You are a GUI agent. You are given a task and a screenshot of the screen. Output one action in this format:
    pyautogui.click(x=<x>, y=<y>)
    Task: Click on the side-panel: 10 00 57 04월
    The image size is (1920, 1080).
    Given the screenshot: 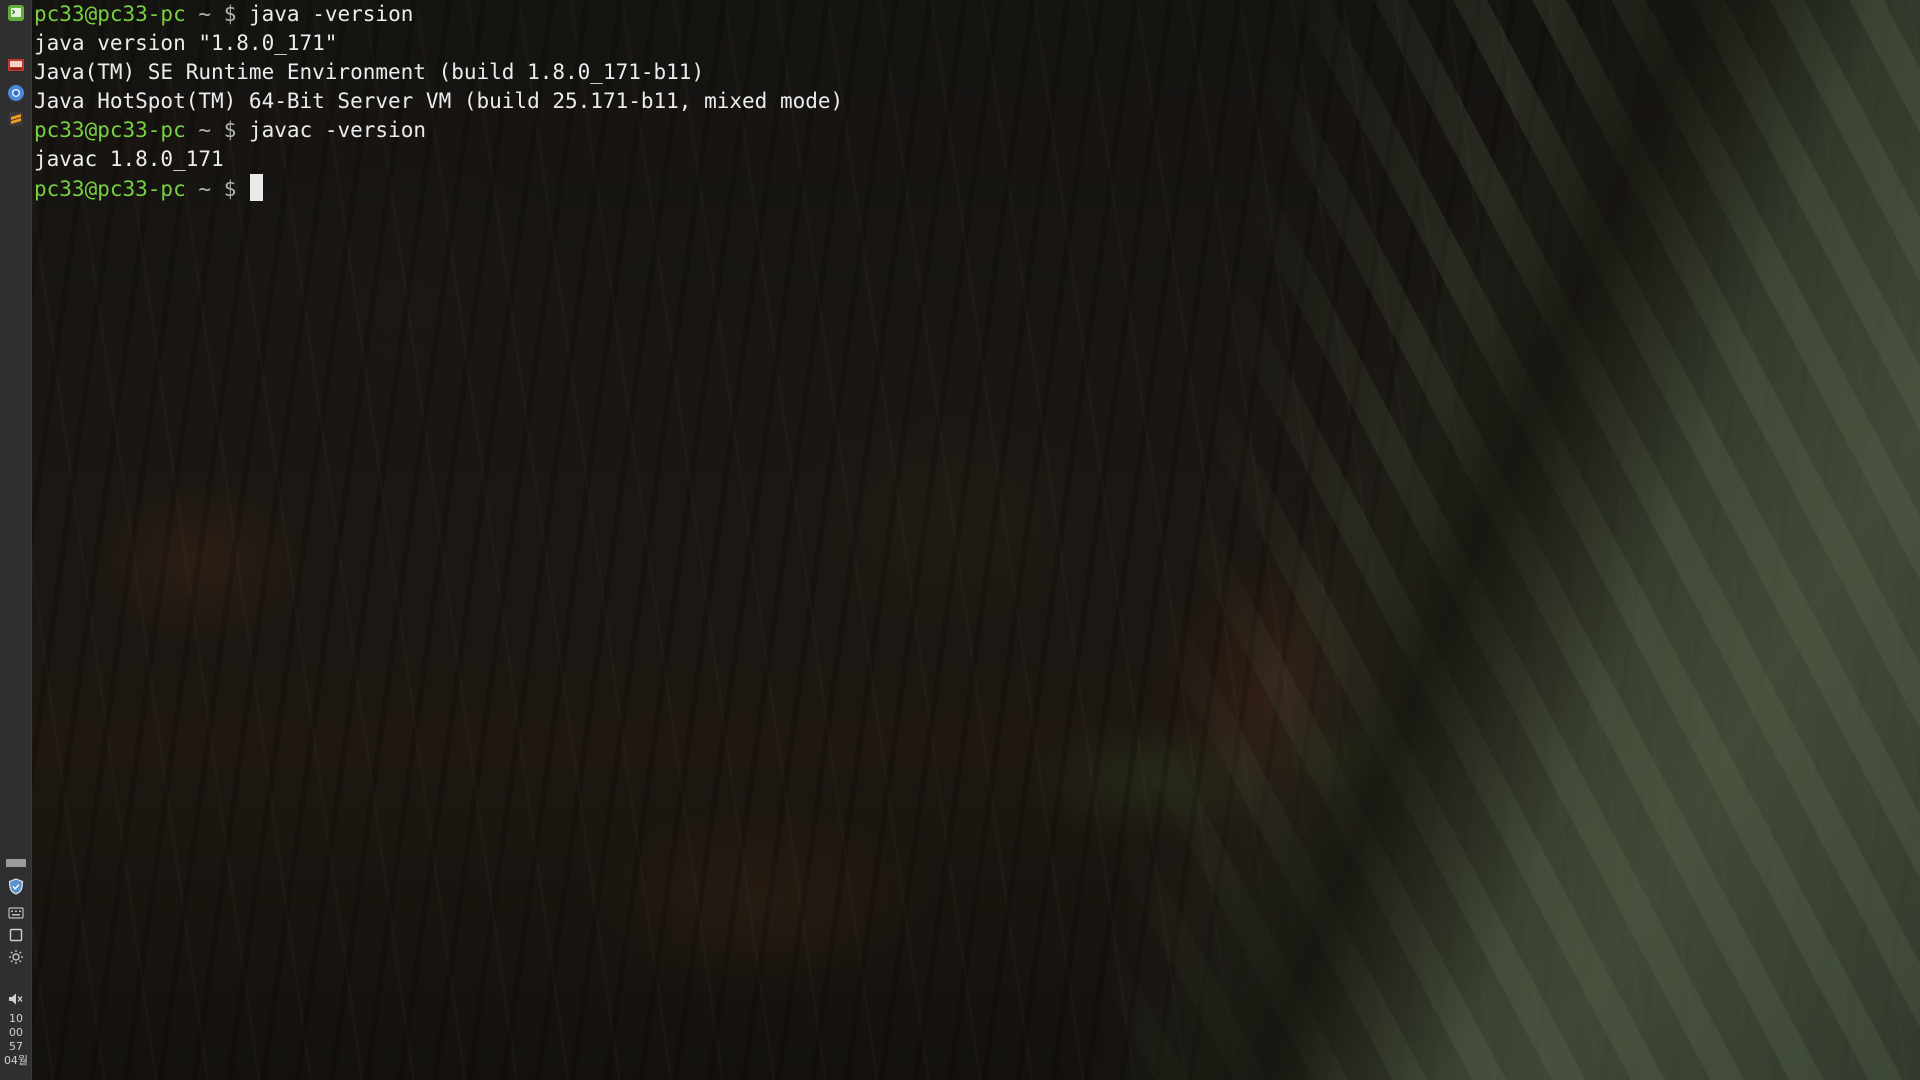 What is the action you would take?
    pyautogui.click(x=16, y=540)
    